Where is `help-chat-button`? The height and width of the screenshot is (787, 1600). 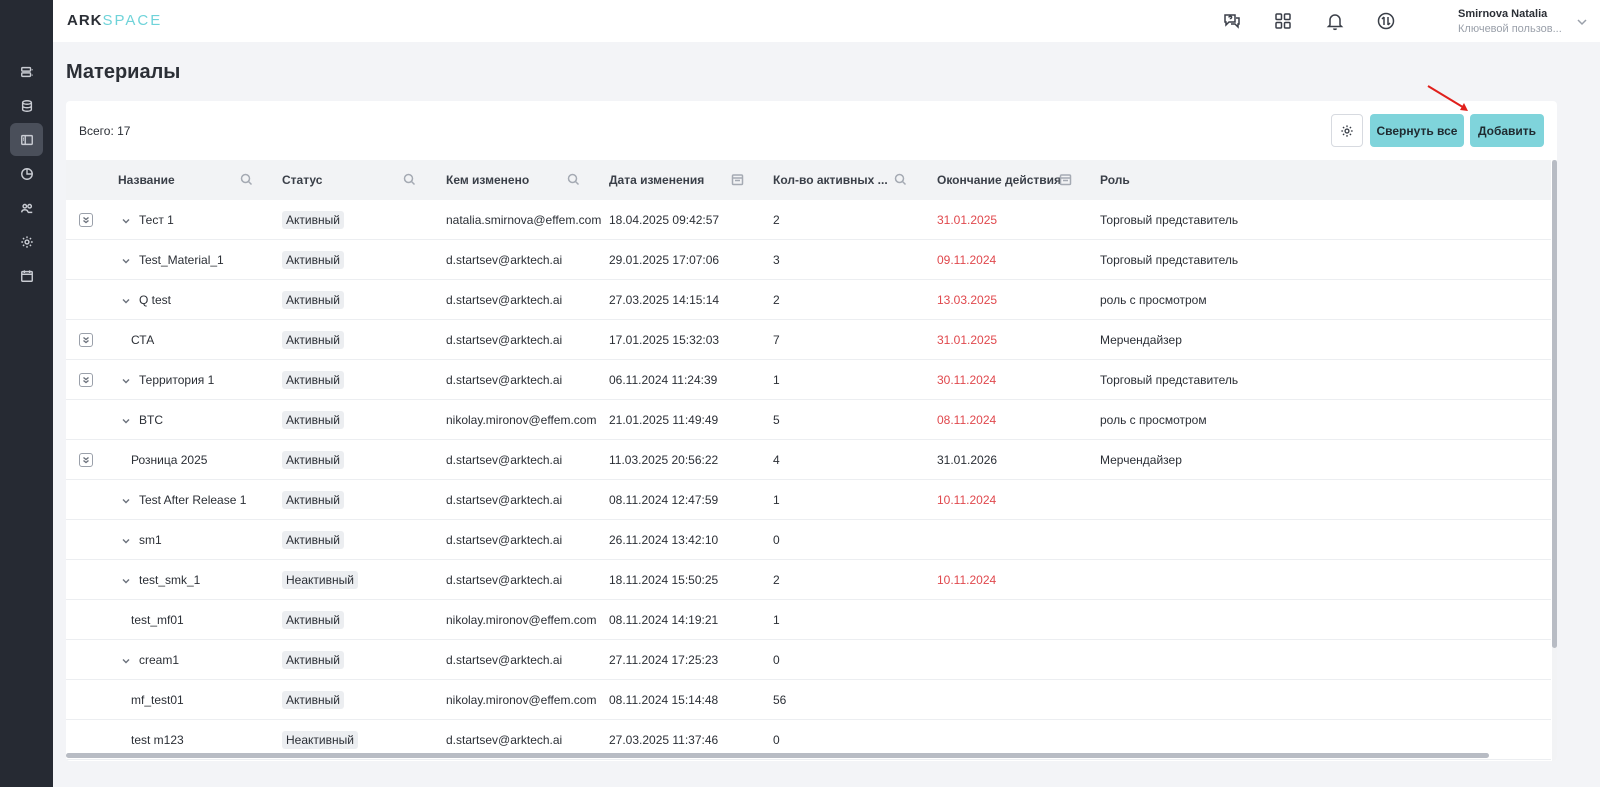
help-chat-button is located at coordinates (1232, 21).